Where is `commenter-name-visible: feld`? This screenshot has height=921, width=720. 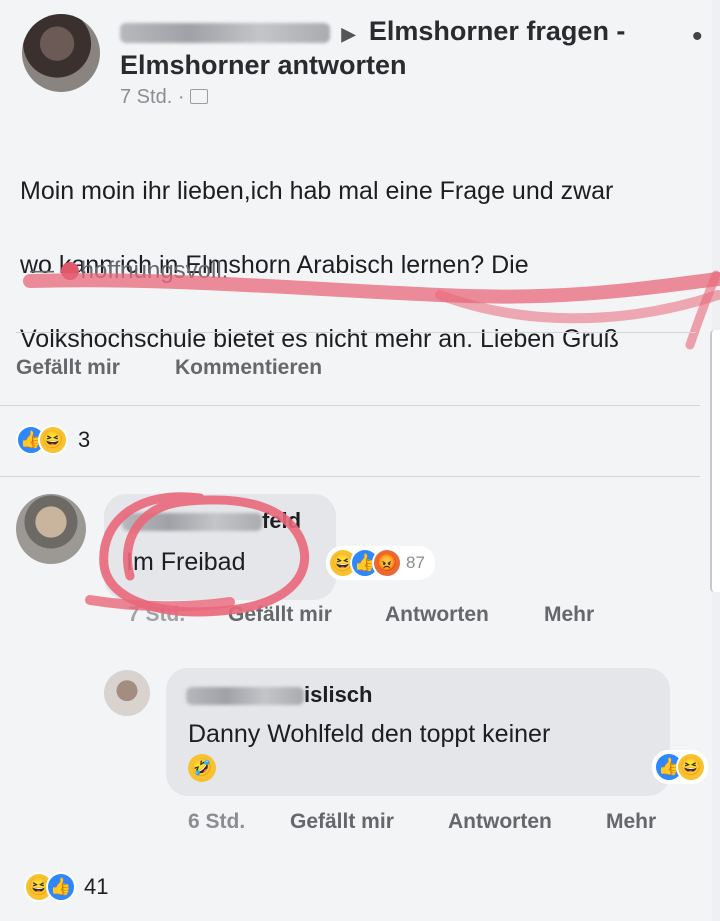 commenter-name-visible: feld is located at coordinates (282, 520).